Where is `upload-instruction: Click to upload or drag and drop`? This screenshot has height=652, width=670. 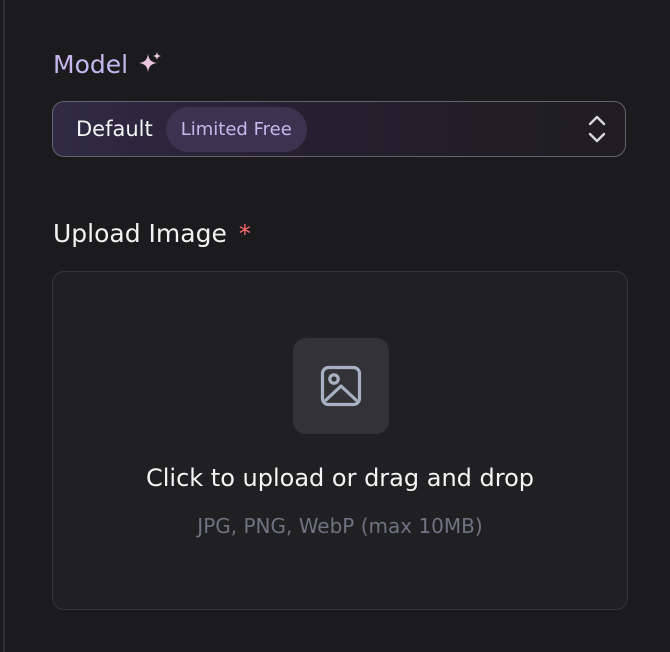
upload-instruction: Click to upload or drag and drop is located at coordinates (340, 478).